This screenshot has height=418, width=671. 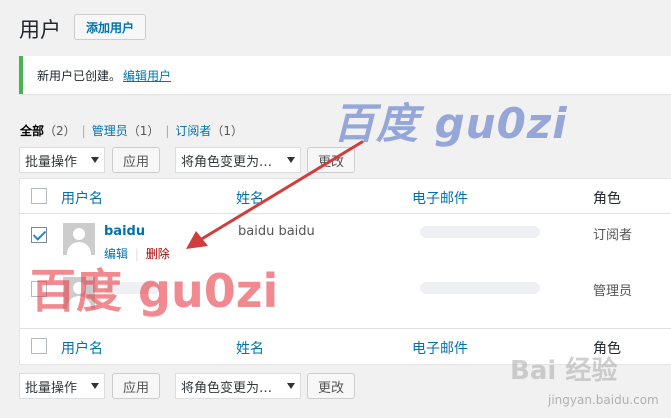 What do you see at coordinates (154, 291) in the screenshot?
I see `watermark-red: 百度 gu0zi` at bounding box center [154, 291].